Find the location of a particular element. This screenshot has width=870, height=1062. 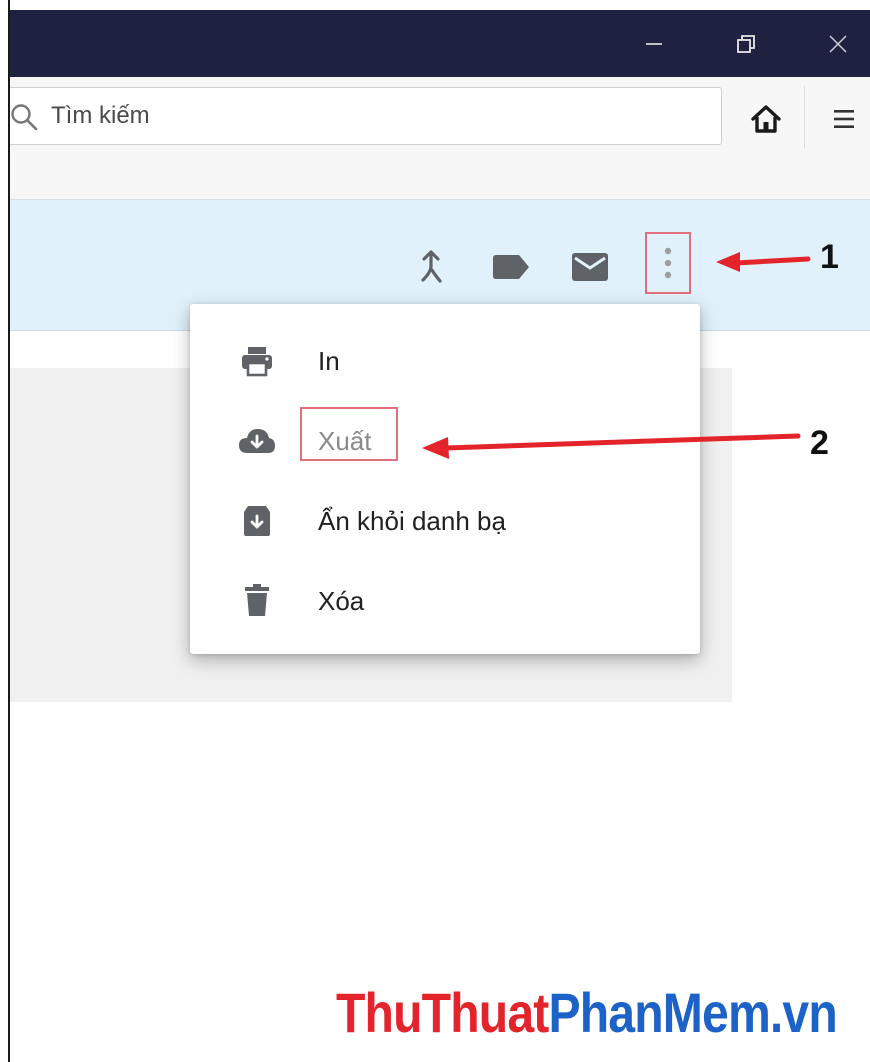

search-box is located at coordinates (361, 116).